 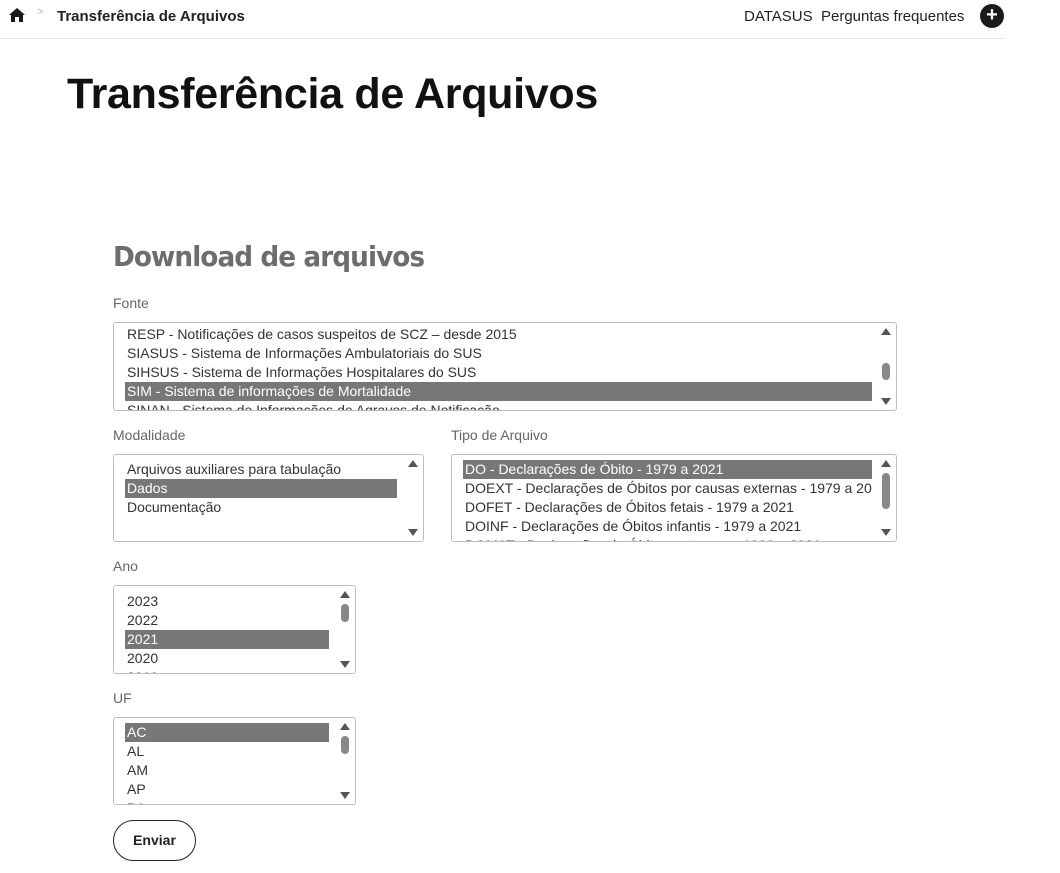 What do you see at coordinates (269, 256) in the screenshot?
I see `section-title: Download de arquivos` at bounding box center [269, 256].